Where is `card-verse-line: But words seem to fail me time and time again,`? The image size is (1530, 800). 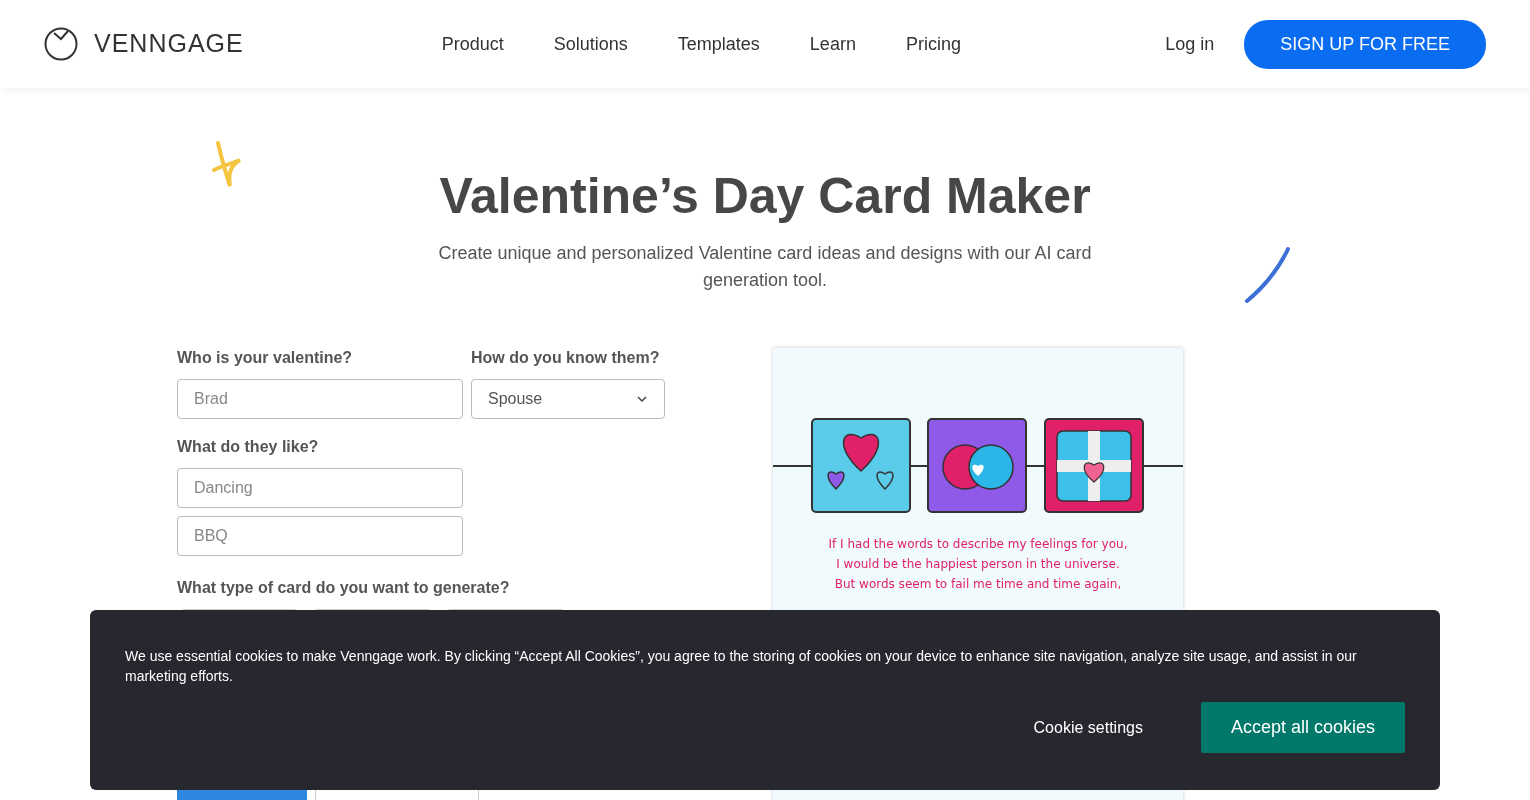
card-verse-line: But words seem to fail me time and time again, is located at coordinates (978, 584).